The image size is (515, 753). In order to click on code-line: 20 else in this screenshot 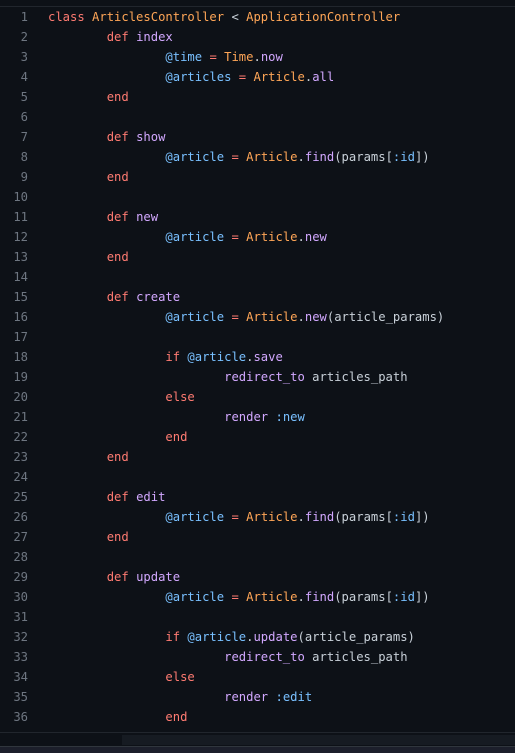, I will do `click(257, 397)`.